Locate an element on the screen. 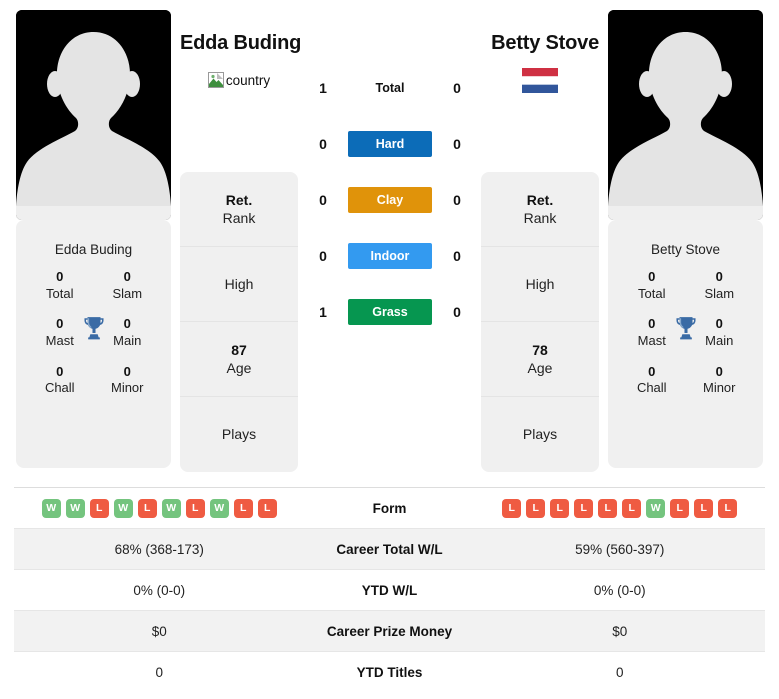 The height and width of the screenshot is (699, 779). info-row-age: 78 Age is located at coordinates (540, 359).